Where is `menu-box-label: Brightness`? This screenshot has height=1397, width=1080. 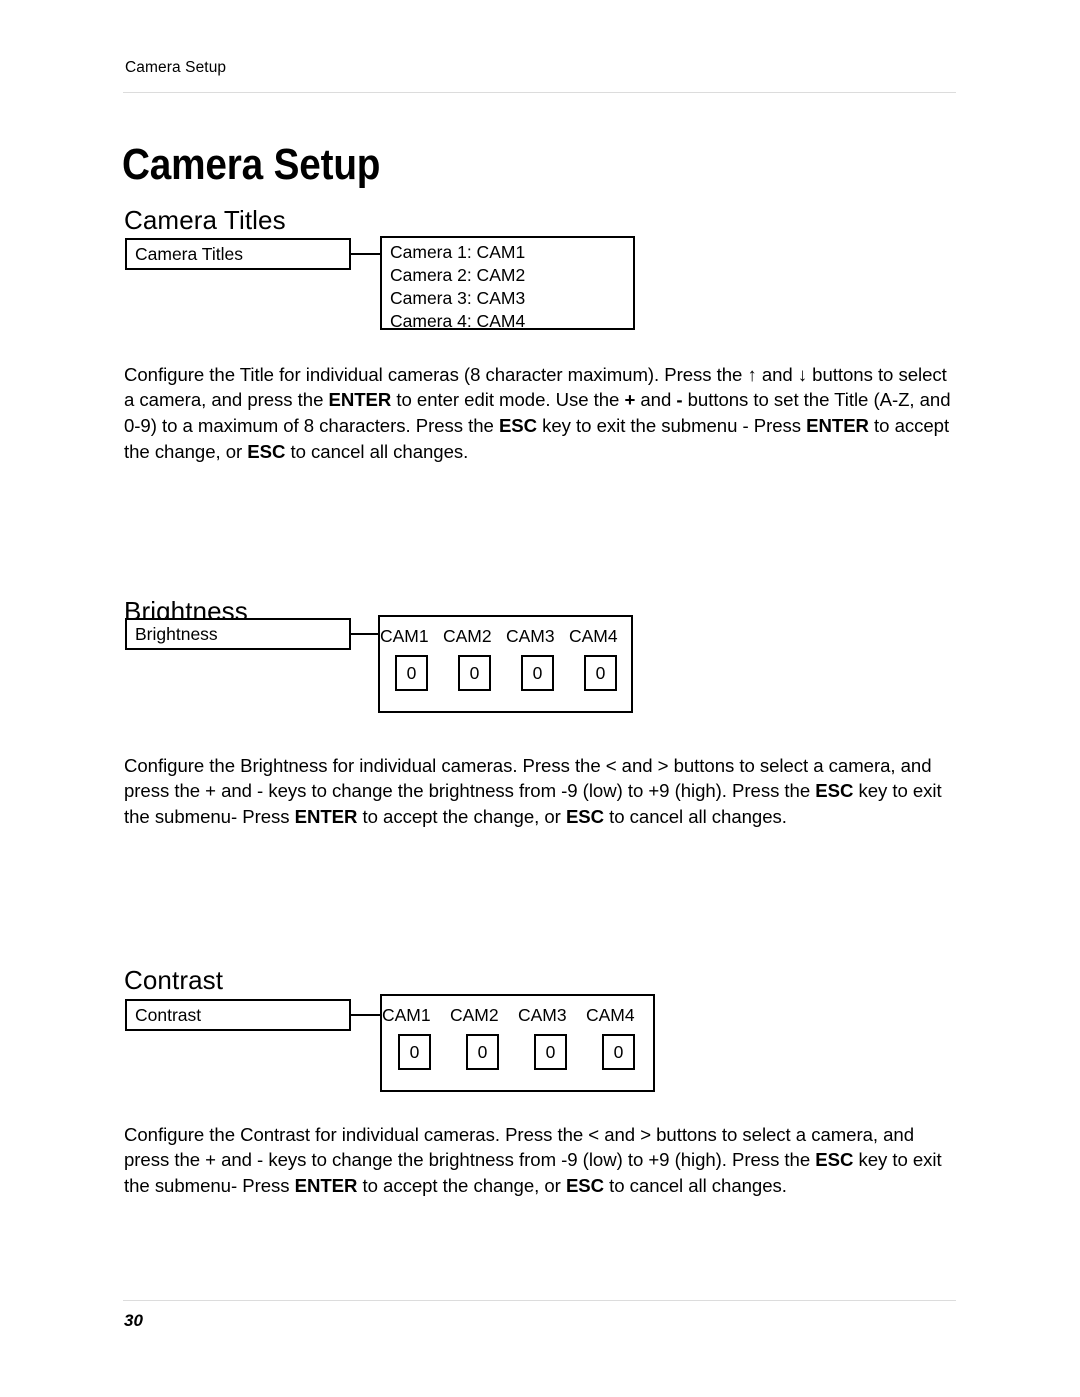
menu-box-label: Brightness is located at coordinates (176, 634).